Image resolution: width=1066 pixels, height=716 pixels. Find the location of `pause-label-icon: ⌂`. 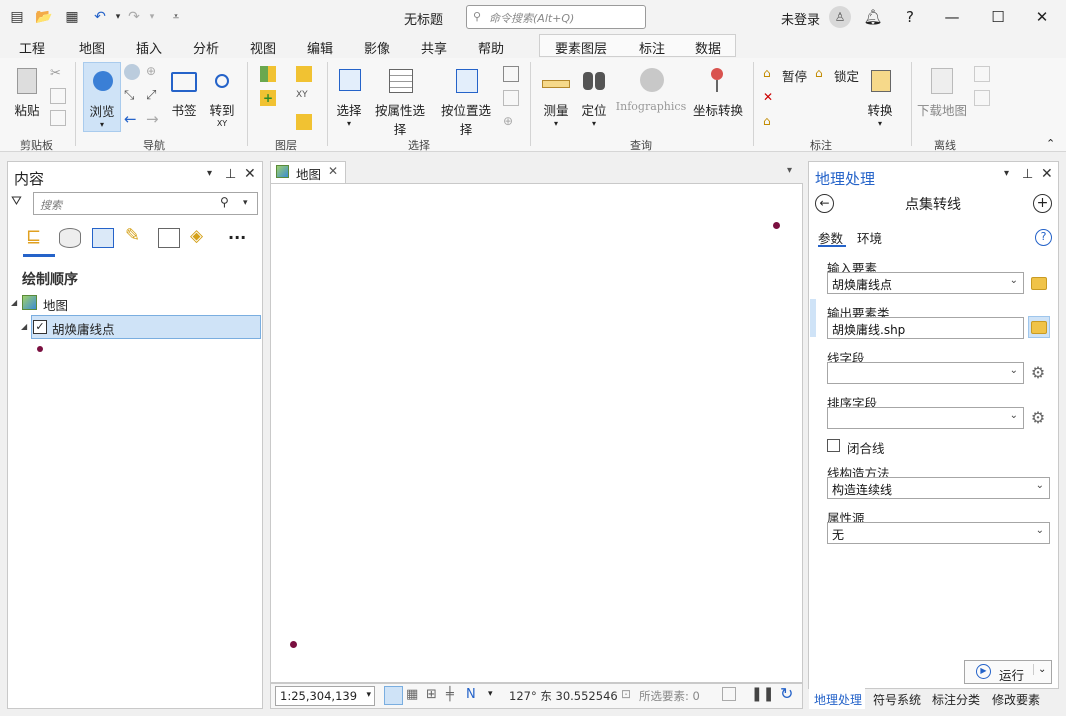

pause-label-icon: ⌂ is located at coordinates (771, 74).